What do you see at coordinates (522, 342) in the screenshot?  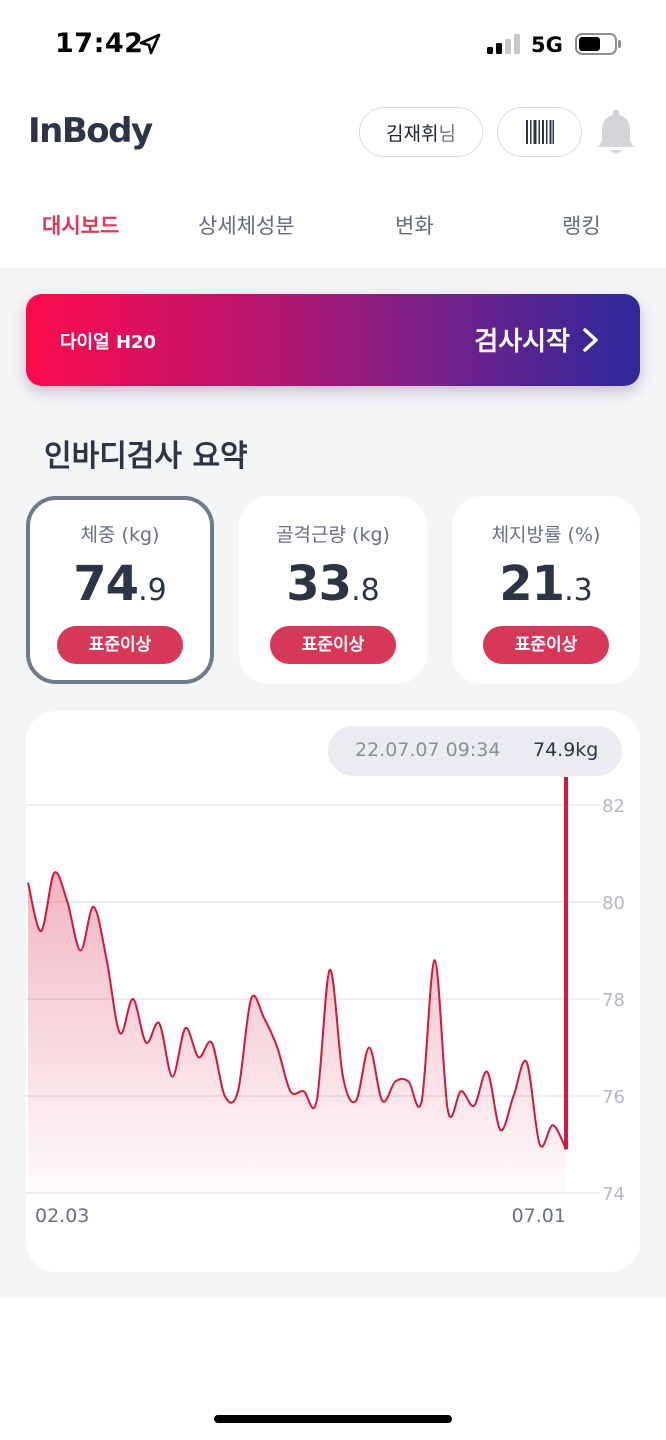 I see `start-test-label: 검사시작` at bounding box center [522, 342].